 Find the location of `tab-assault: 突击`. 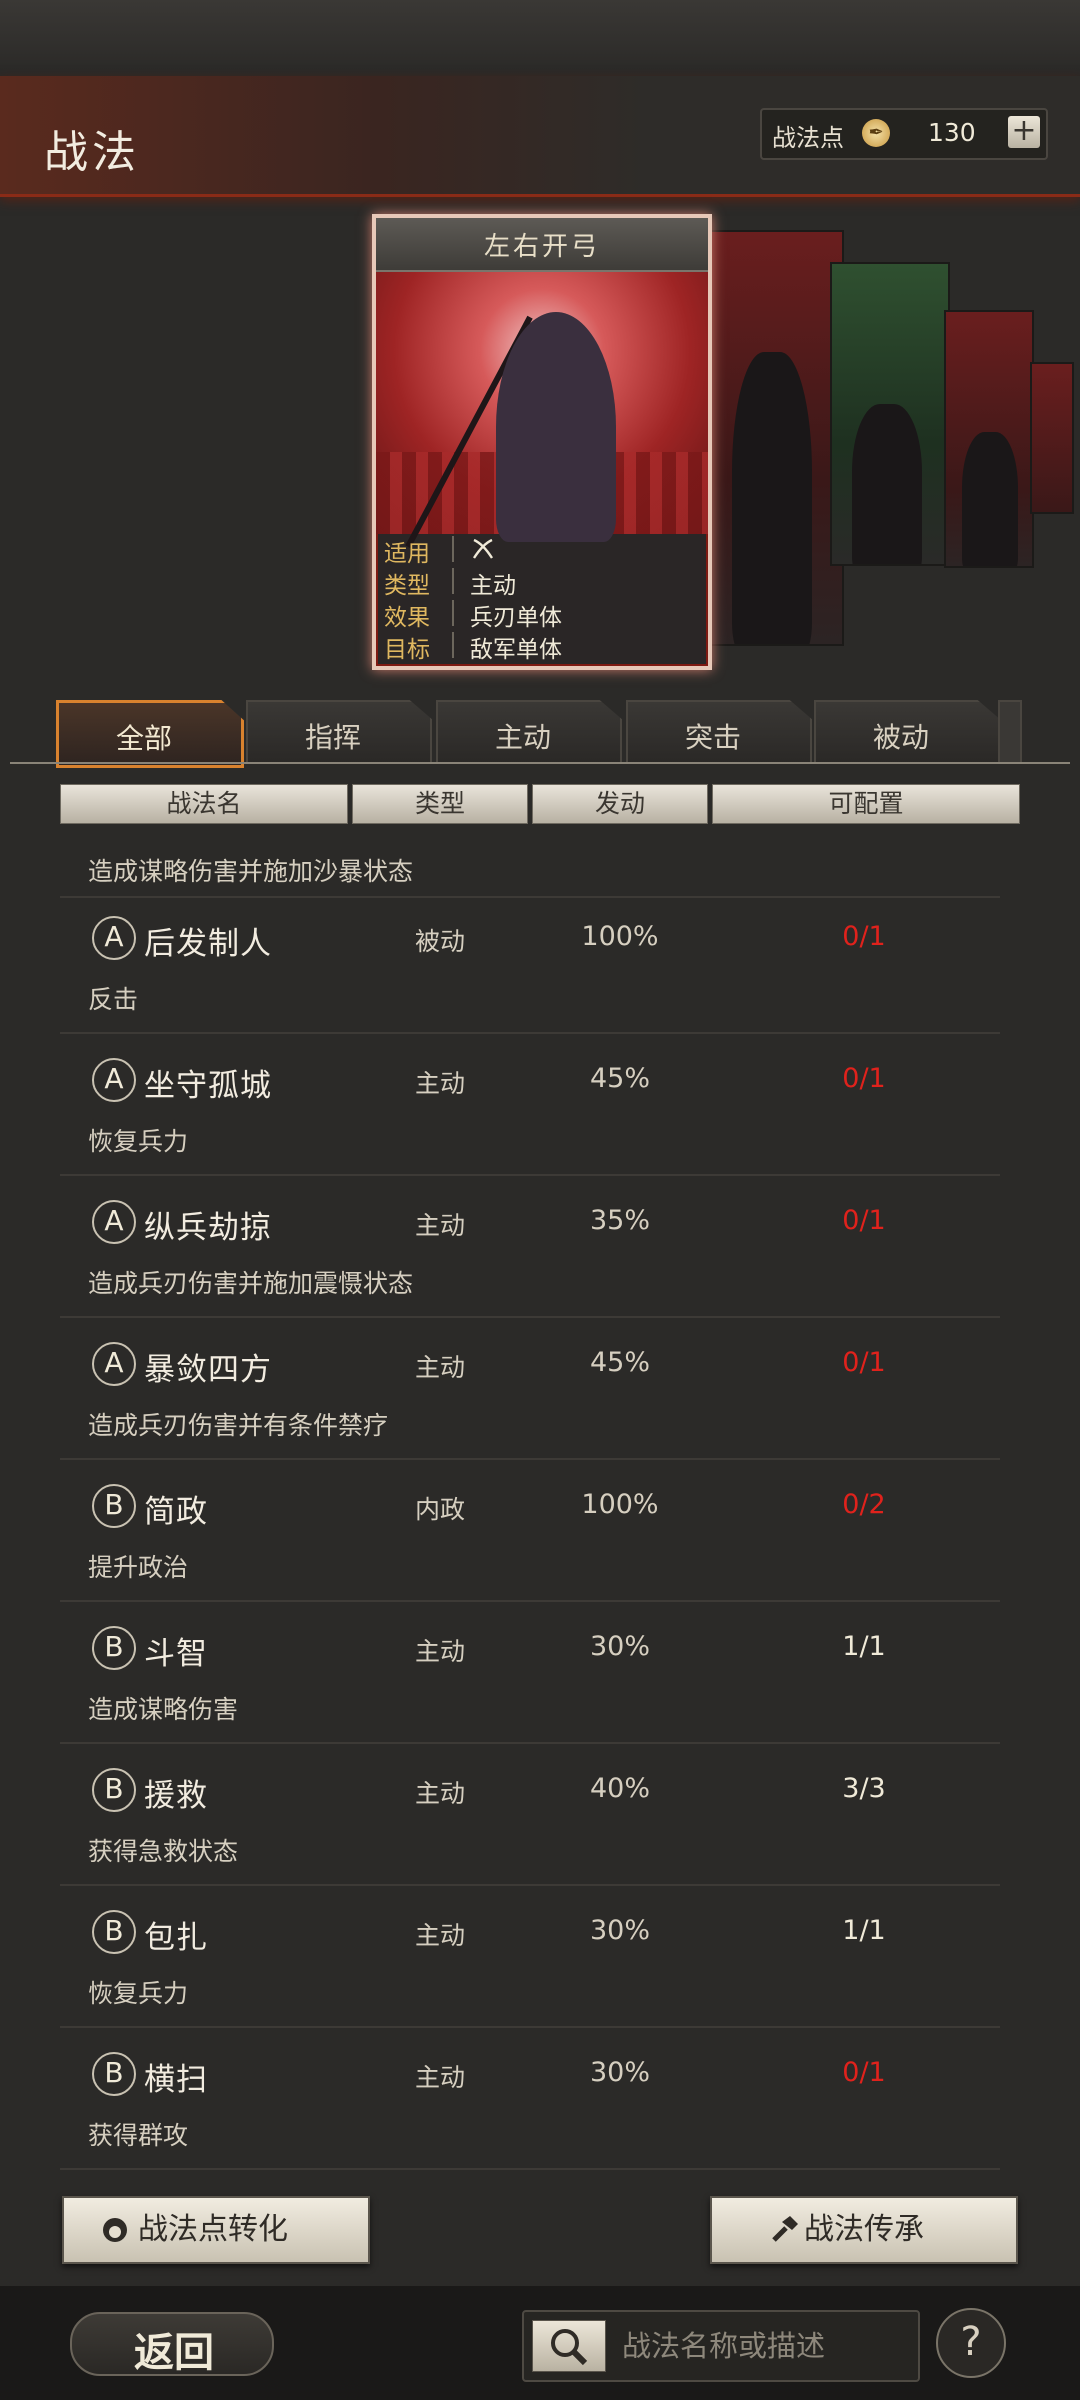

tab-assault: 突击 is located at coordinates (719, 732).